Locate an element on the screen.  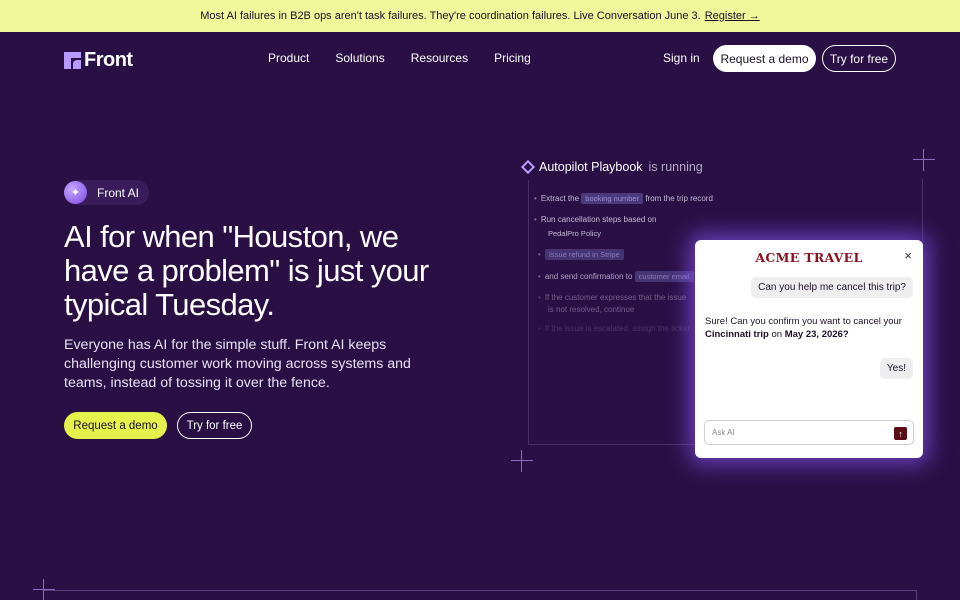
front-logo-icon is located at coordinates (72, 60).